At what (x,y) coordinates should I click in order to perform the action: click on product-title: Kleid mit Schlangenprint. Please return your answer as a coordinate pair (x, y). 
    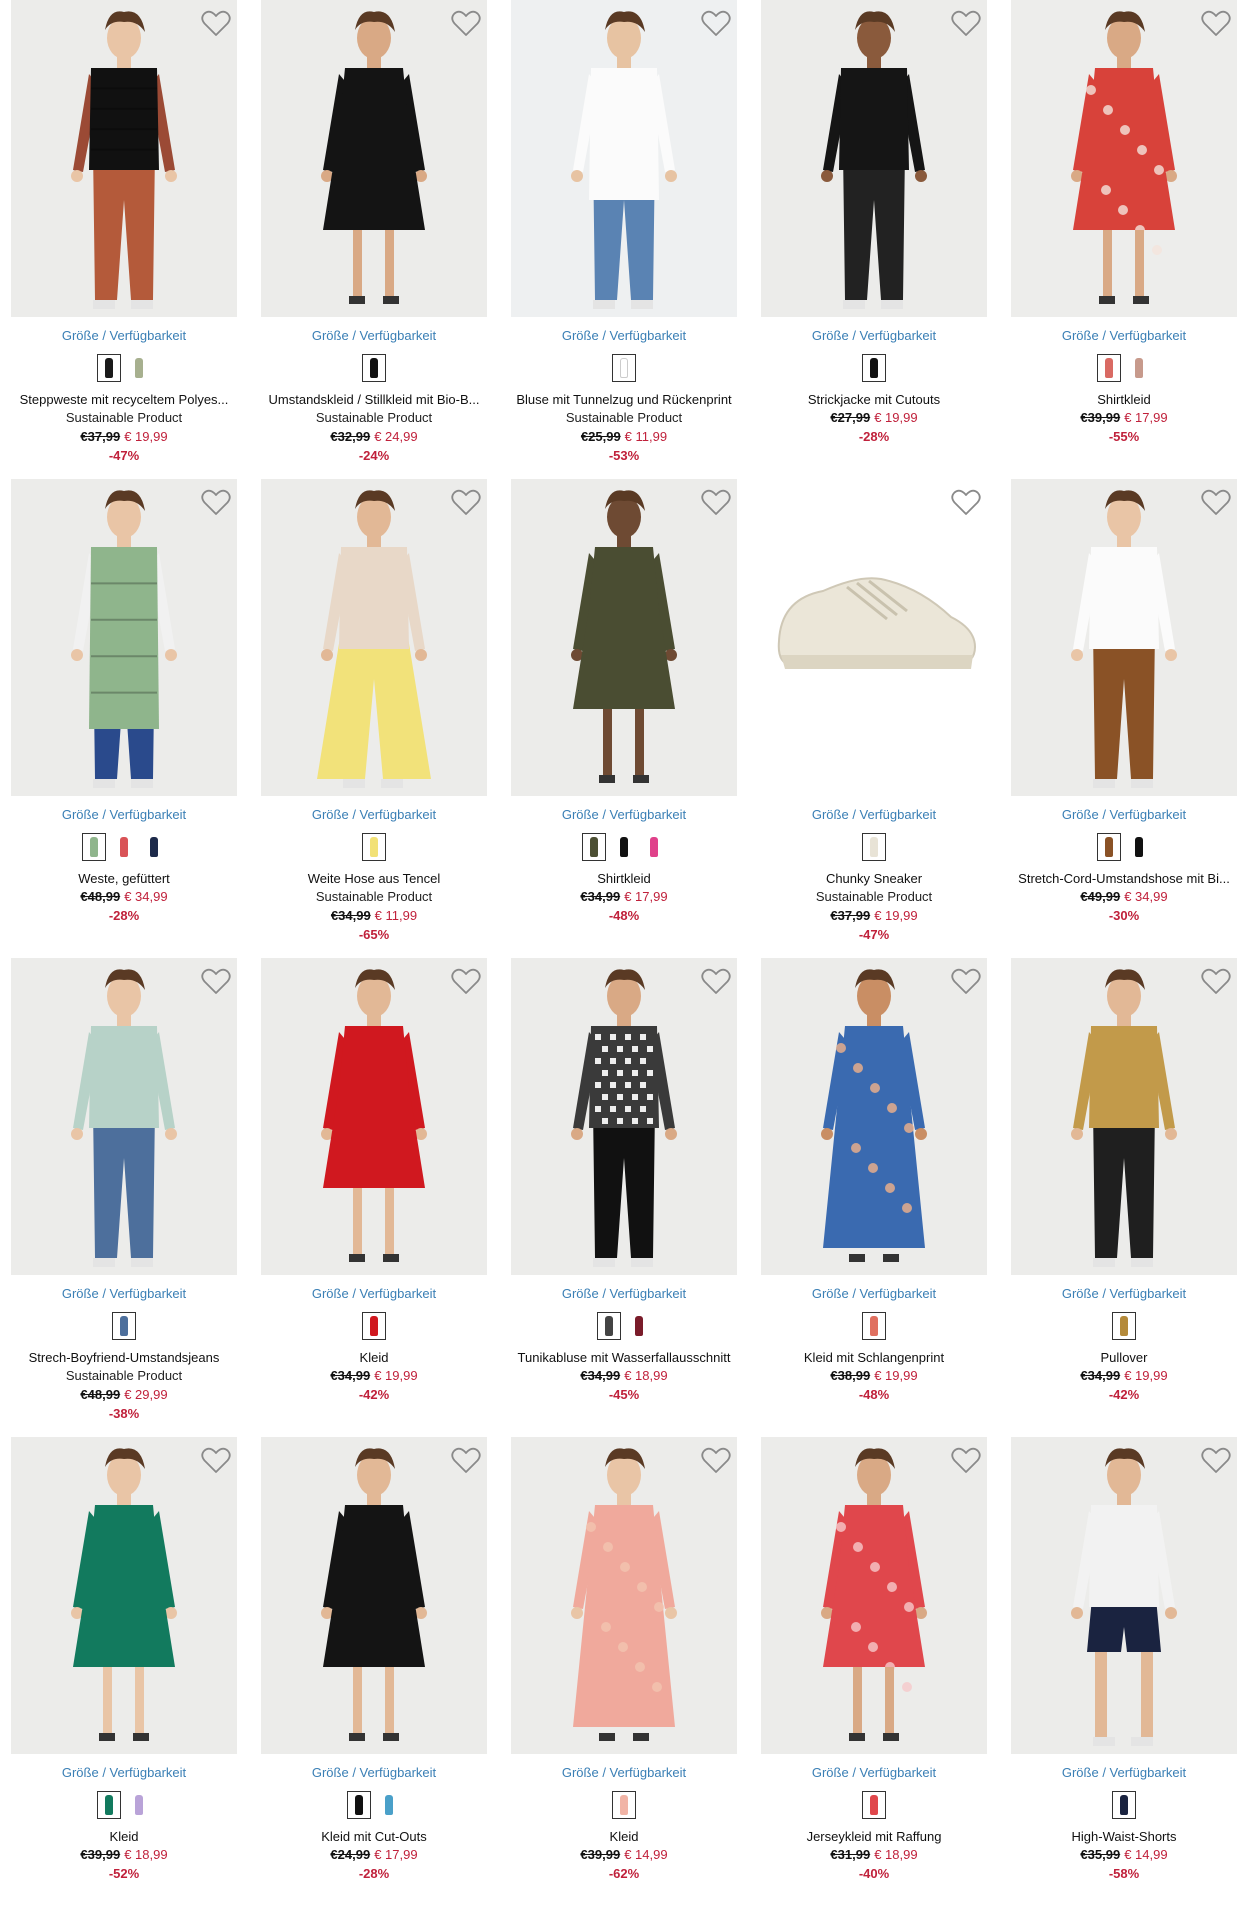
    Looking at the image, I should click on (874, 1358).